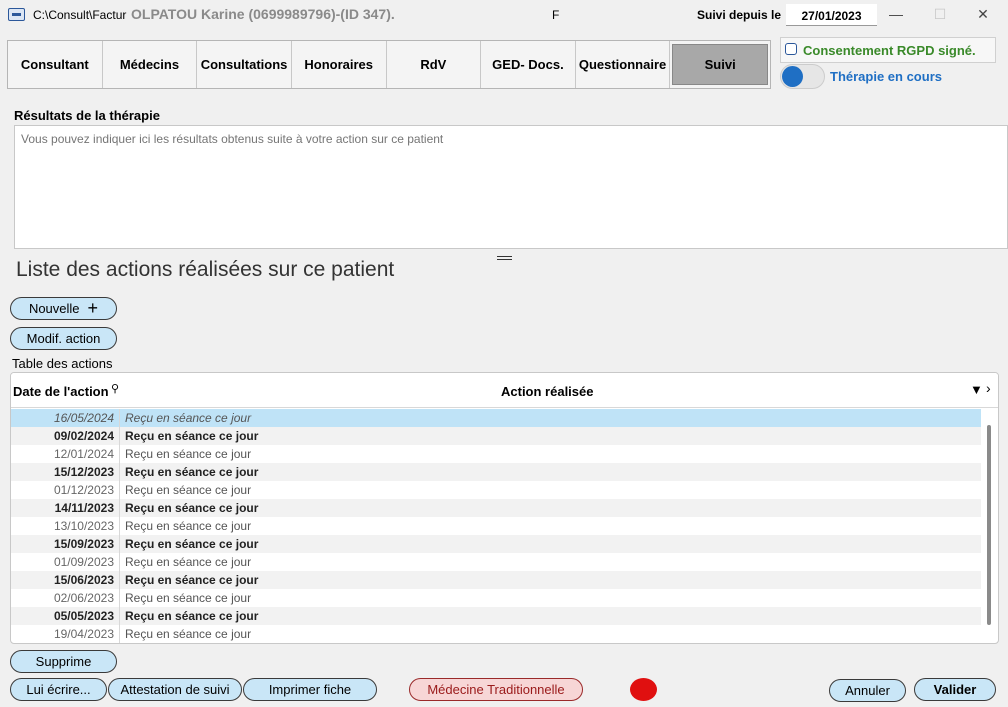 This screenshot has height=707, width=1008. What do you see at coordinates (496, 472) in the screenshot?
I see `table-row: 15/12/2023 Reçu en séance ce jour` at bounding box center [496, 472].